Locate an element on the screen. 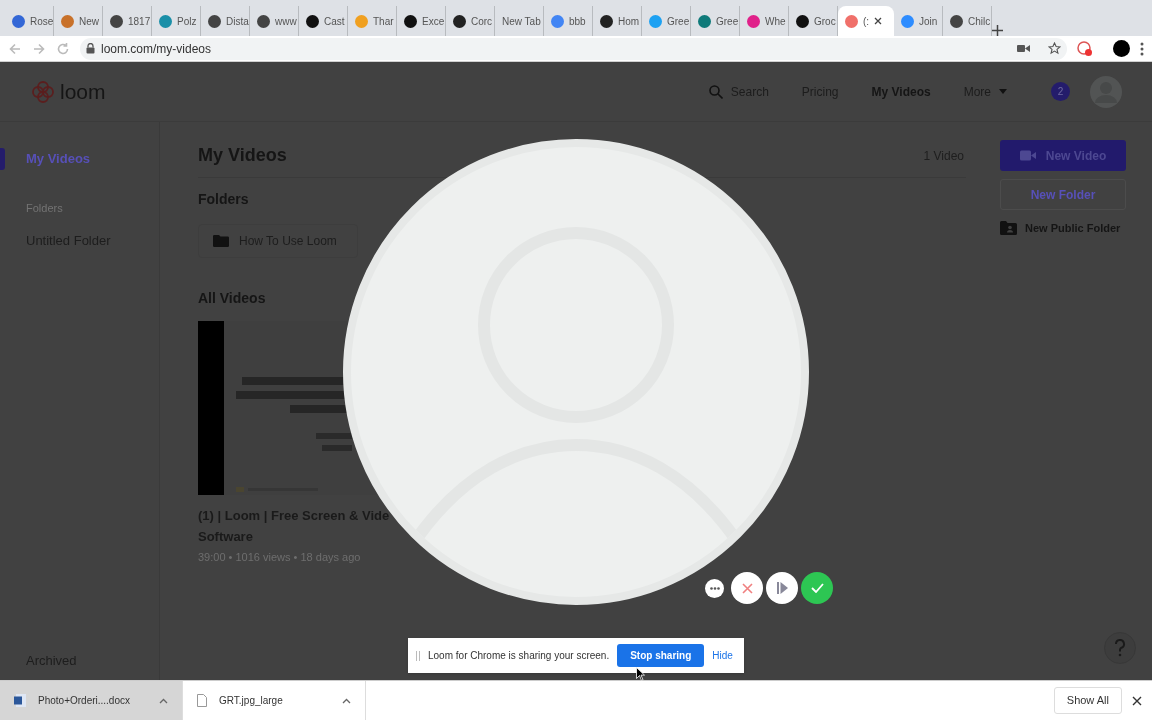 The image size is (1152, 720). checkmark-icon is located at coordinates (817, 588).